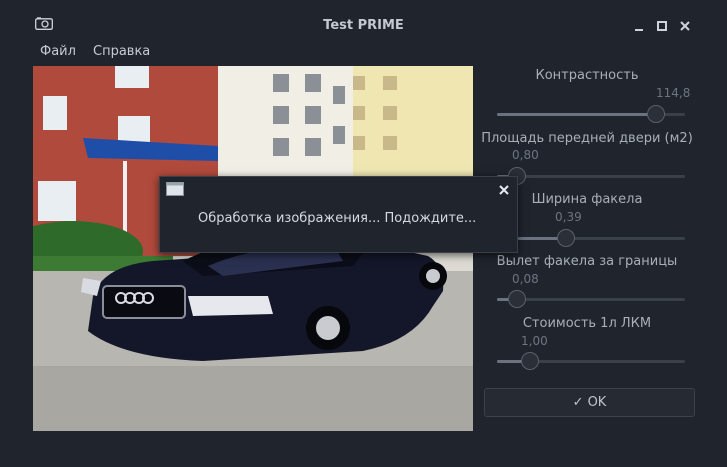 This screenshot has height=467, width=727. I want to click on contrast-slider, so click(591, 114).